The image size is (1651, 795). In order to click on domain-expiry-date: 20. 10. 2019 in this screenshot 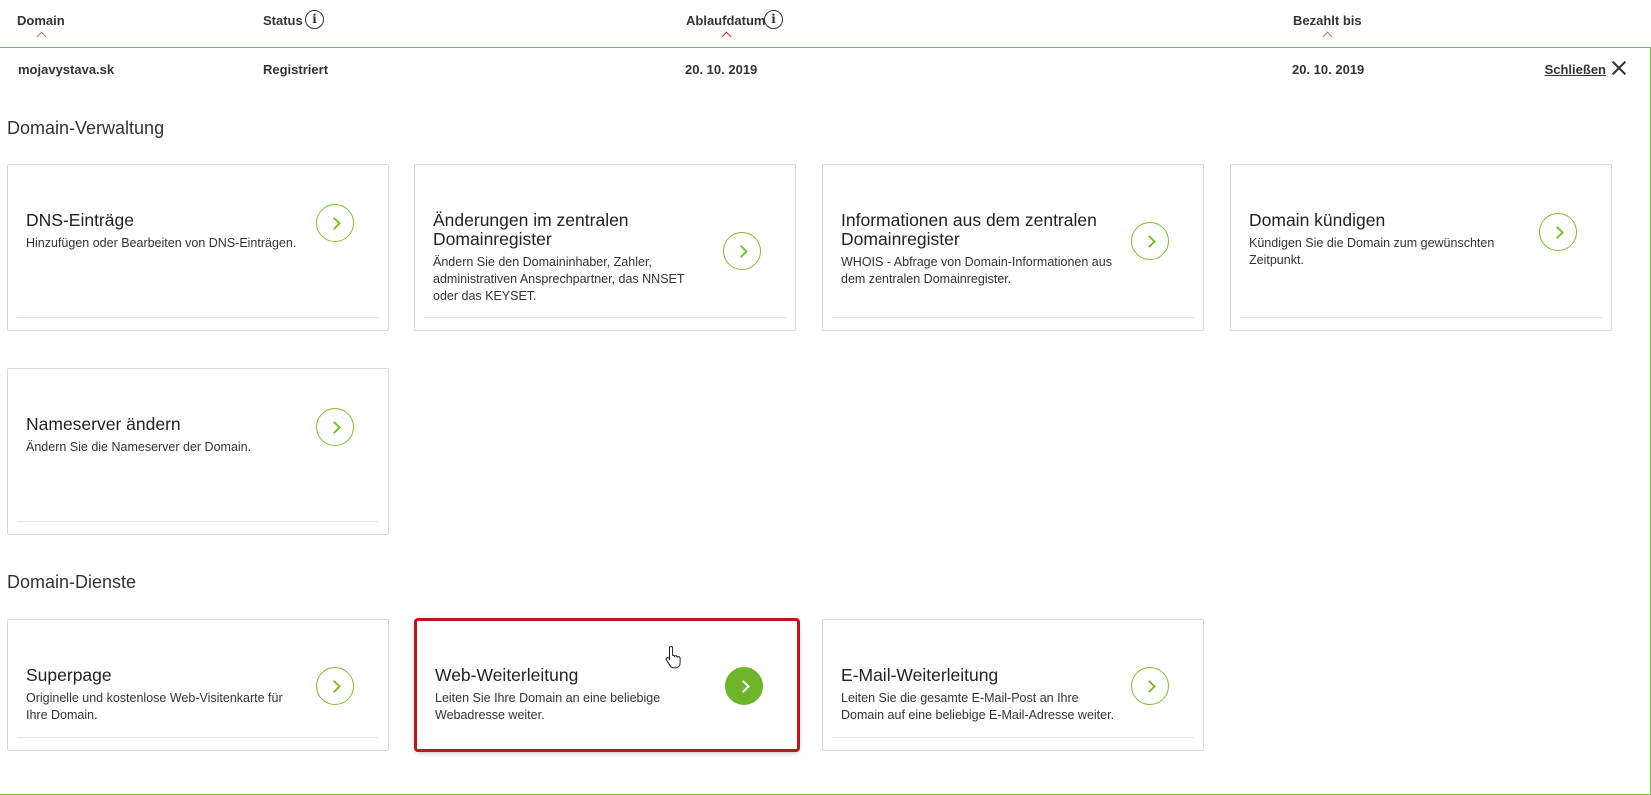, I will do `click(721, 69)`.